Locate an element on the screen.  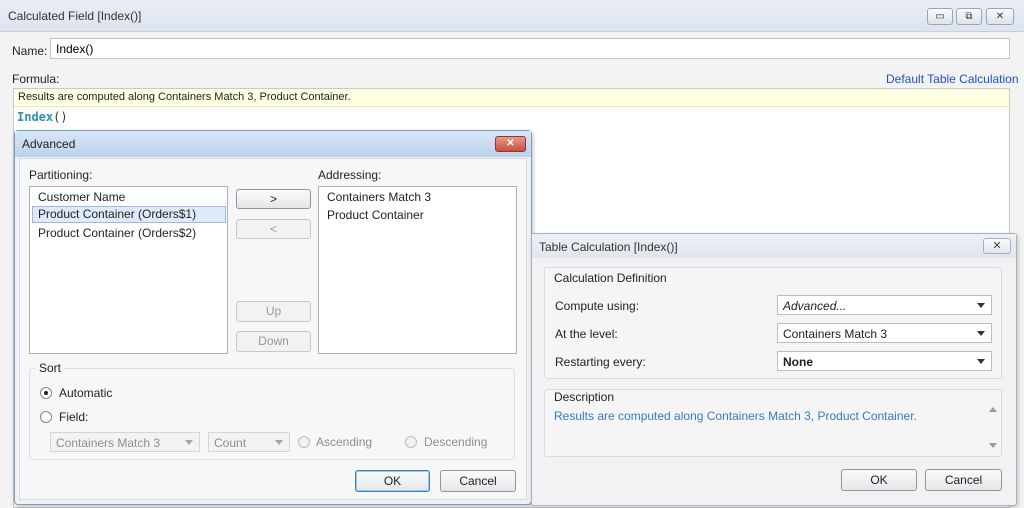
restarting-every-value: None is located at coordinates (798, 362).